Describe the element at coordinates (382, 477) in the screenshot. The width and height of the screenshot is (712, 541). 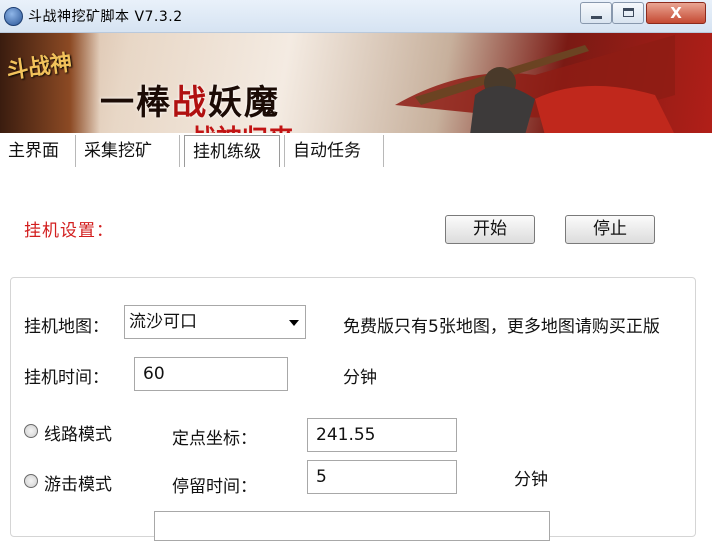
I see `stay-time-input: 5` at that location.